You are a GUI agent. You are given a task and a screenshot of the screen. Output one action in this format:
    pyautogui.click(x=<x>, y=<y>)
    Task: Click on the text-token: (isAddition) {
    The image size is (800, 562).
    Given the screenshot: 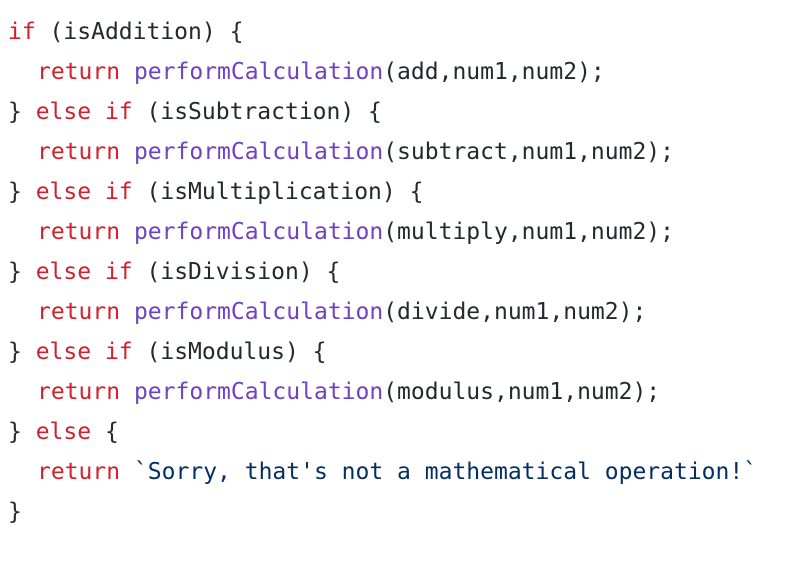 What is the action you would take?
    pyautogui.click(x=139, y=32)
    